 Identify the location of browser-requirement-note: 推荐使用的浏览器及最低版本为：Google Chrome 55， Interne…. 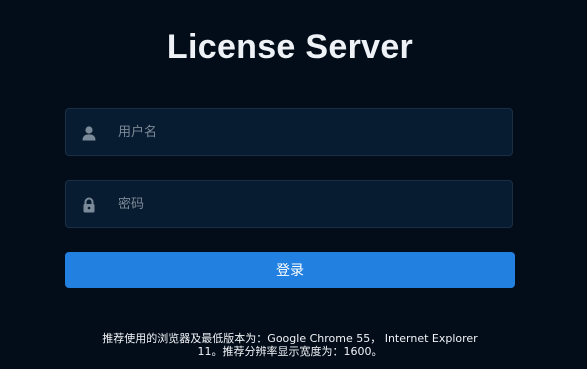
(290, 345).